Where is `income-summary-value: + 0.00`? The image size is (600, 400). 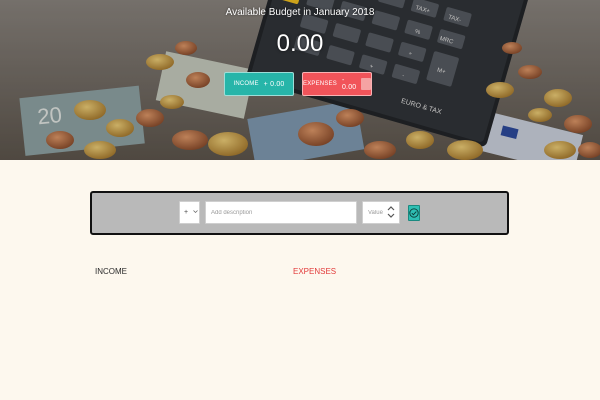 income-summary-value: + 0.00 is located at coordinates (274, 84).